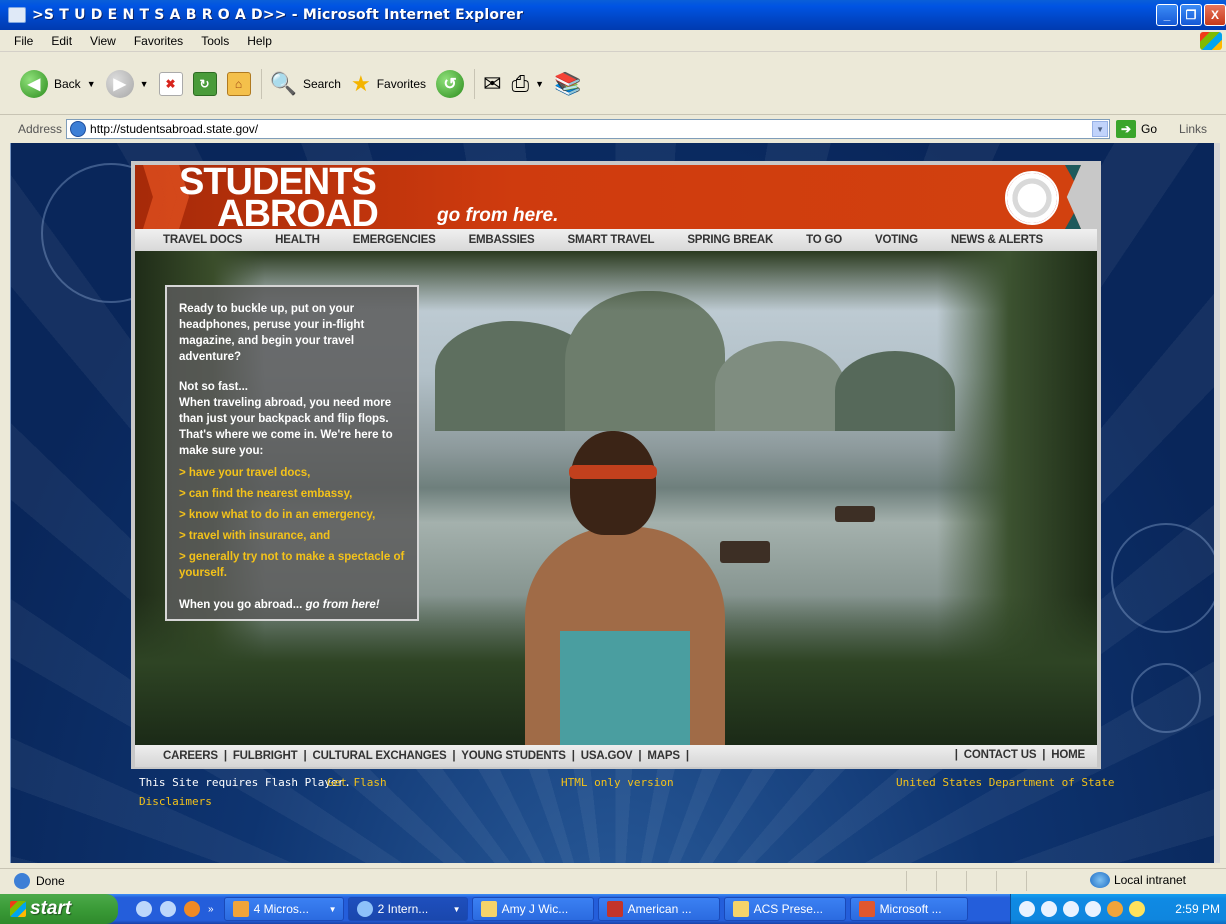 This screenshot has width=1226, height=924. Describe the element at coordinates (567, 84) in the screenshot. I see `research-button: 📚` at that location.